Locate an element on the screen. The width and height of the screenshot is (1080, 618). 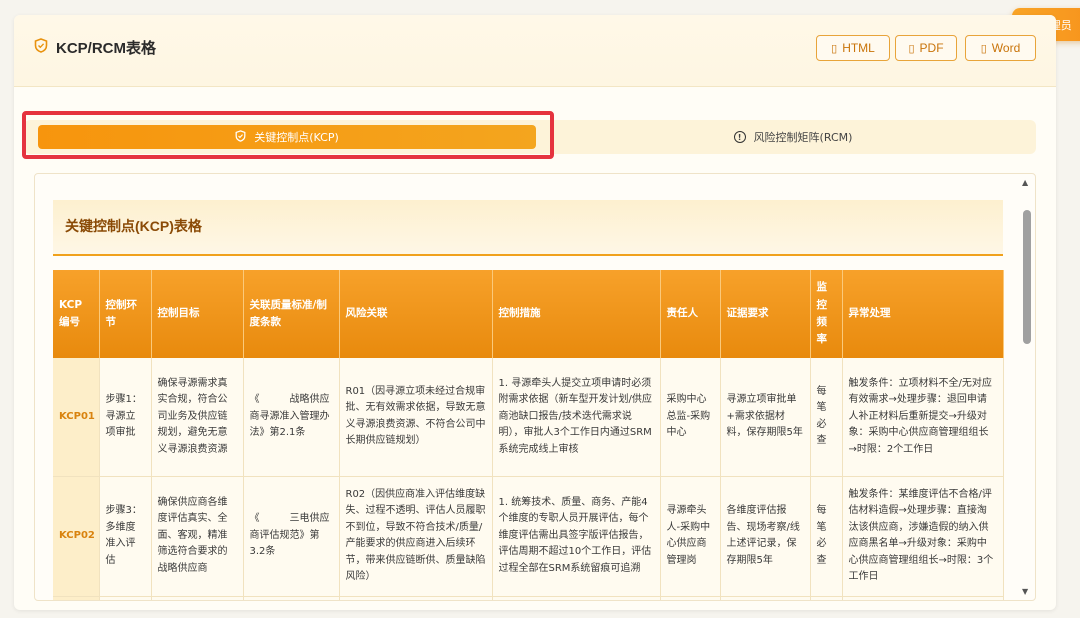
evidence: 各维度评估报告、现场考察/线上述评记录，保存期限5年 is located at coordinates (765, 536).